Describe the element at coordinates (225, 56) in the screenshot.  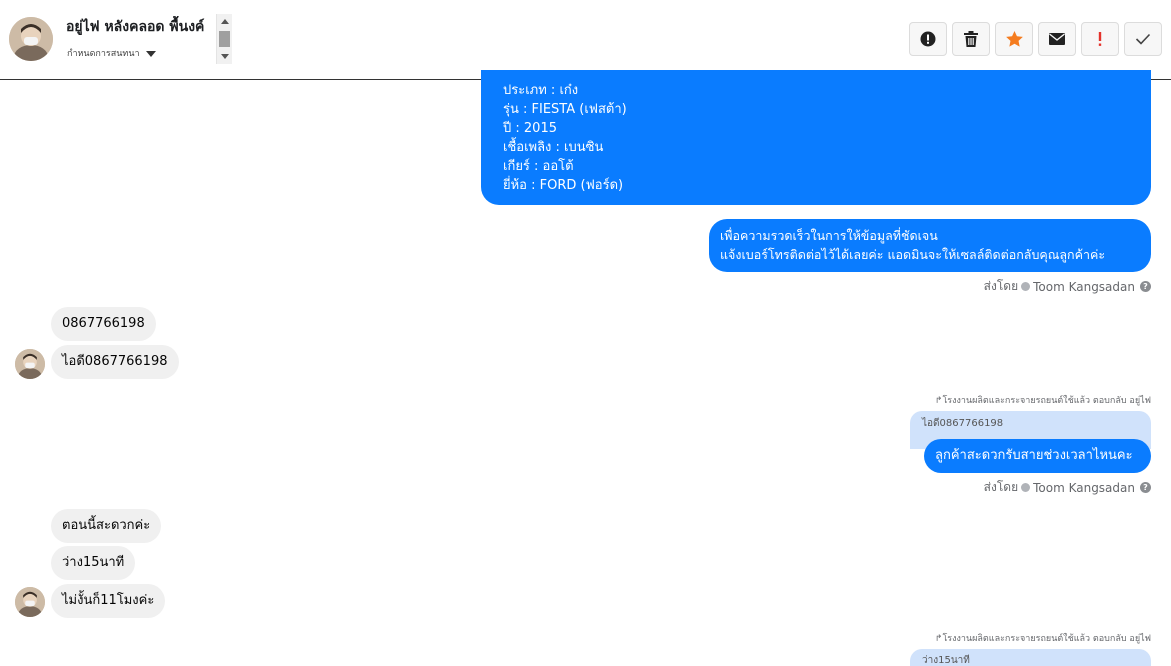
I see `scroll-down-icon` at that location.